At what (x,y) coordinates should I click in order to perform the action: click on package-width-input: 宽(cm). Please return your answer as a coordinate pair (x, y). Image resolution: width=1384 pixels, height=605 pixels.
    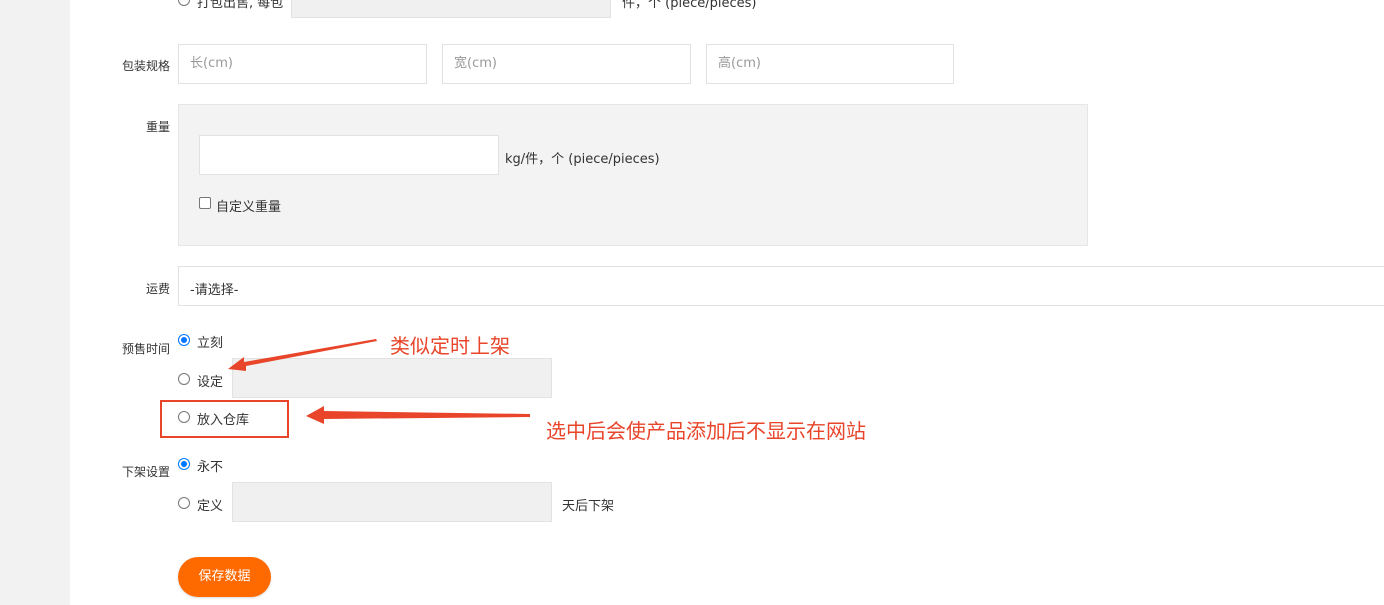
    Looking at the image, I should click on (566, 64).